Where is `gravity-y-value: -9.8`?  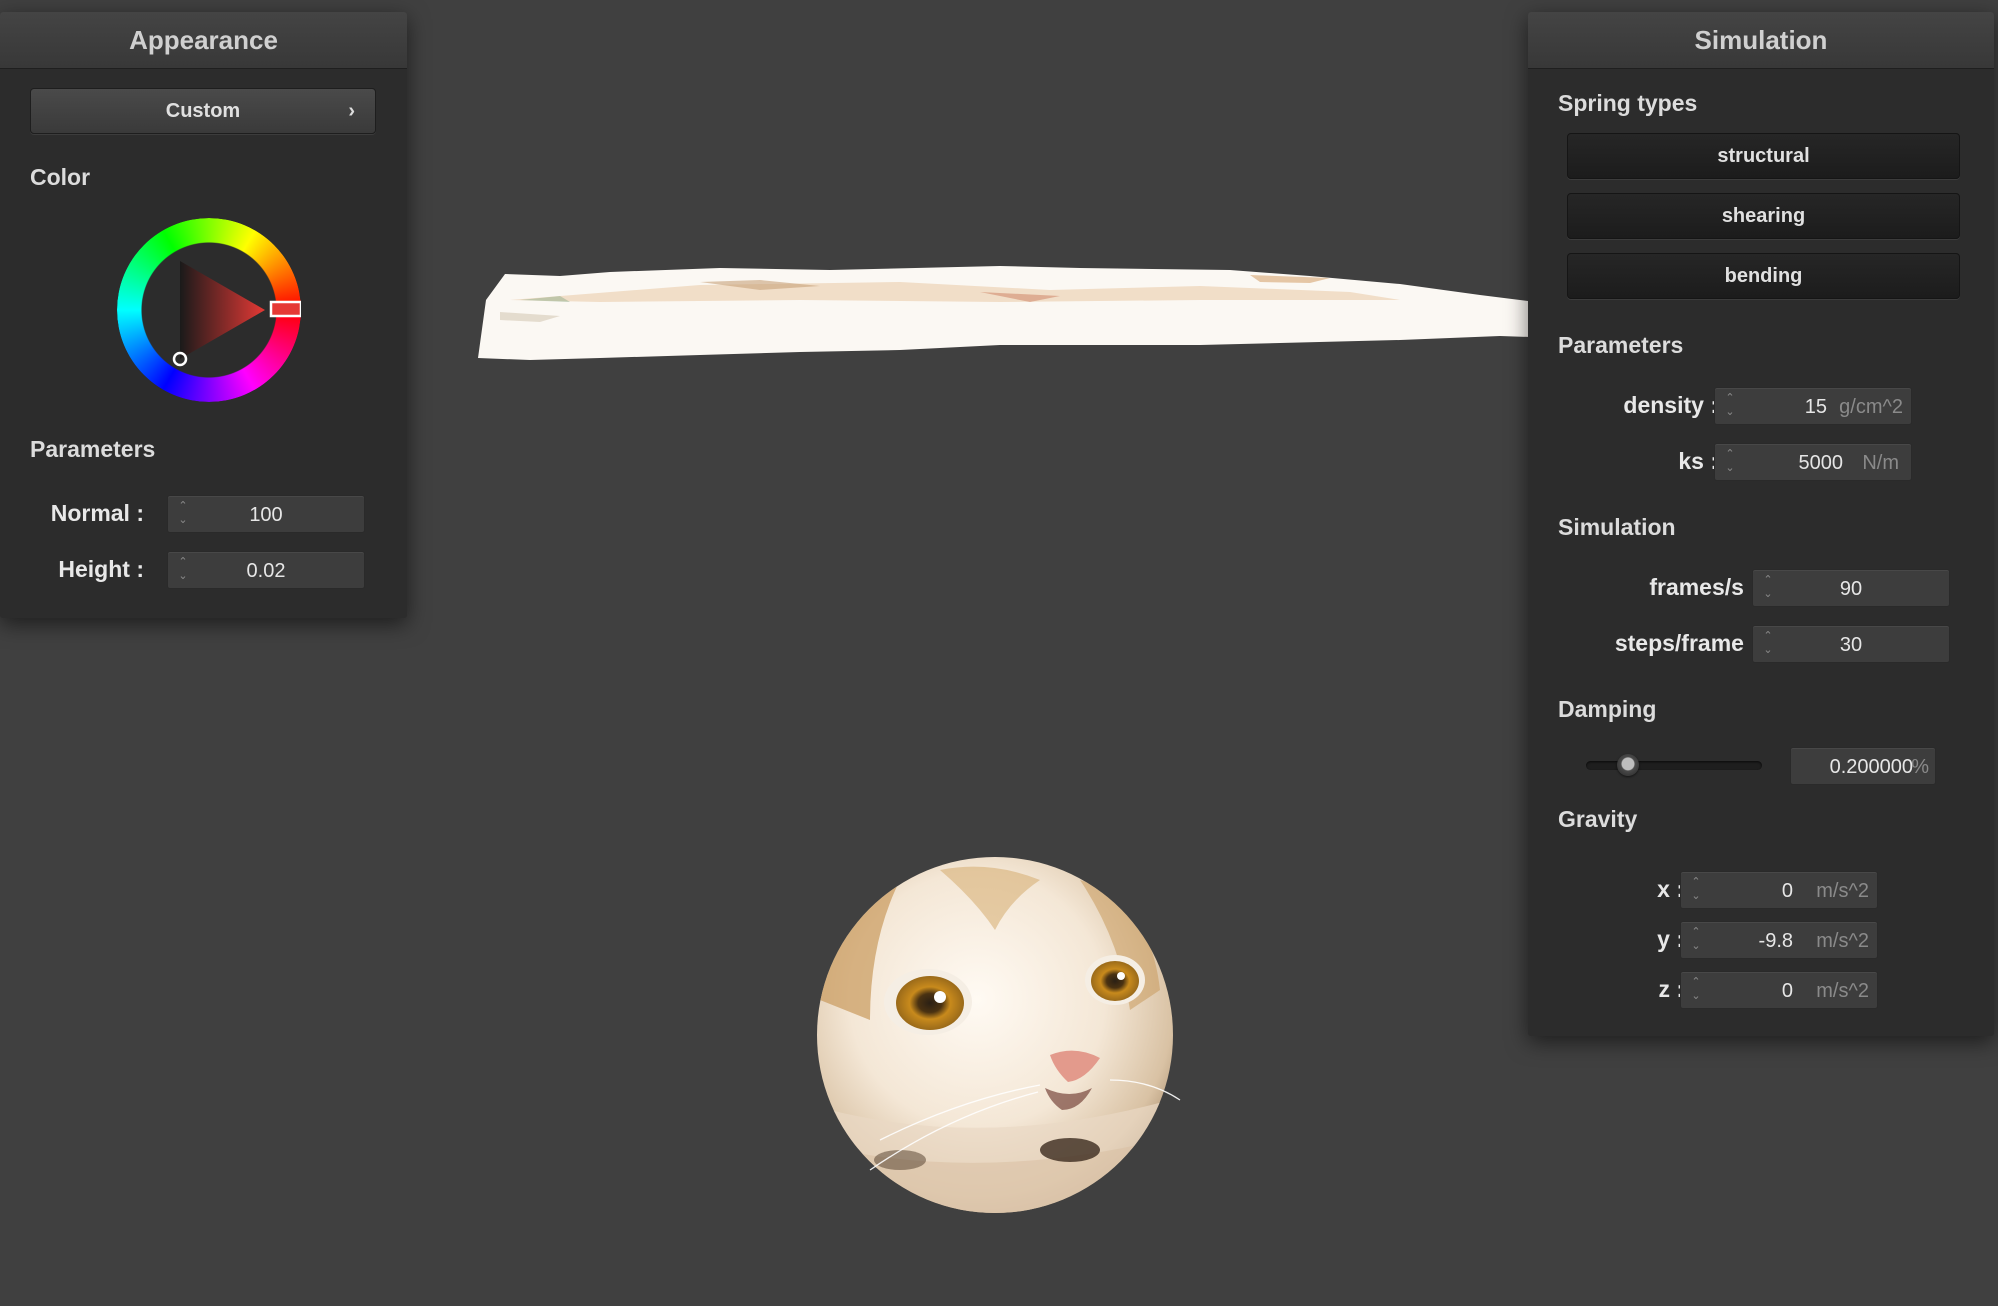 gravity-y-value: -9.8 is located at coordinates (1775, 941).